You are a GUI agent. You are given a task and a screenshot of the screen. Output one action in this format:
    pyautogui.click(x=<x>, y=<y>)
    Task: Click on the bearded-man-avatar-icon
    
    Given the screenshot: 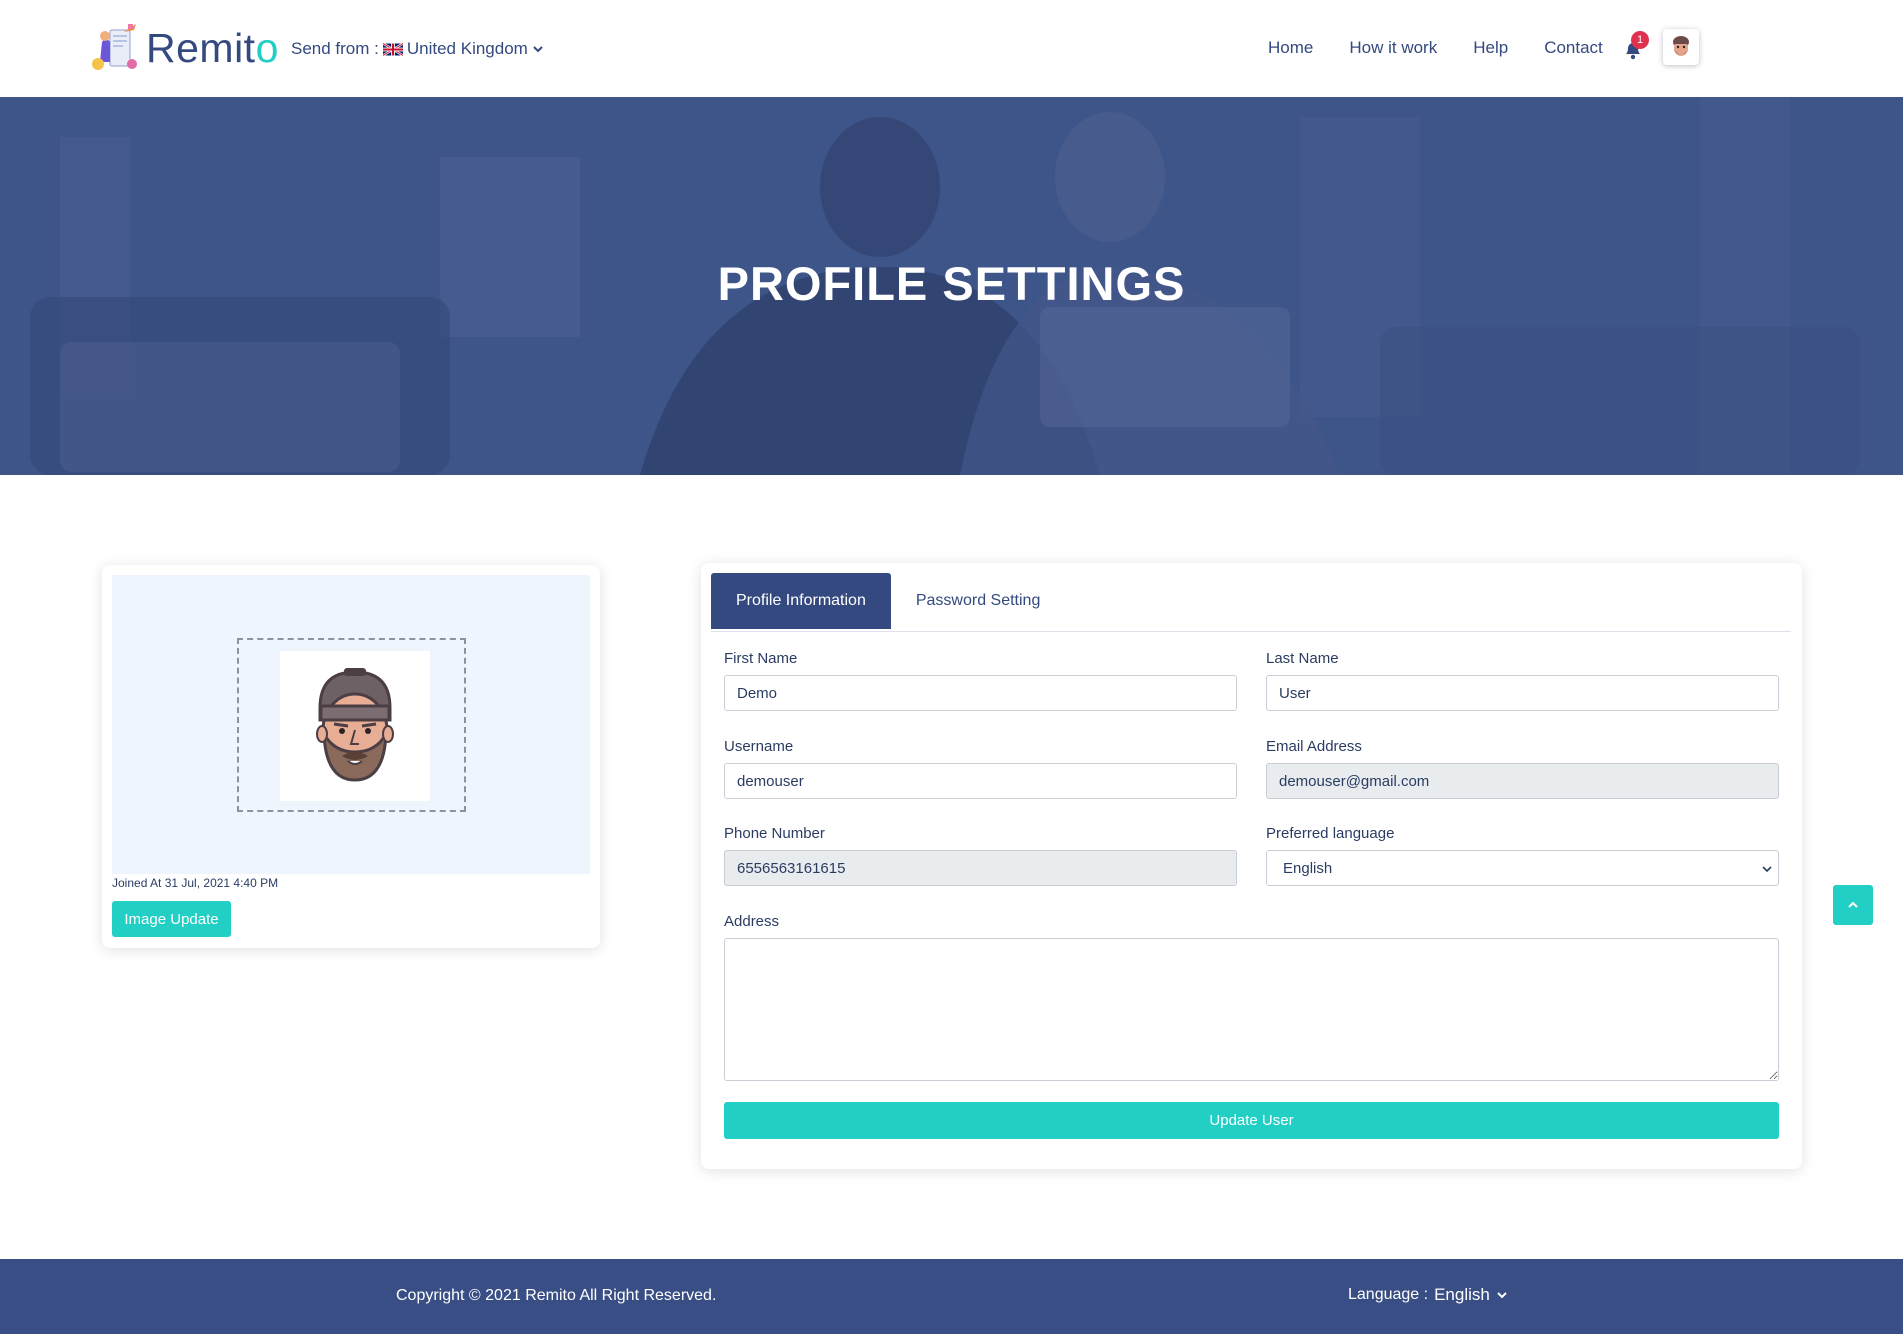 What is the action you would take?
    pyautogui.click(x=355, y=725)
    